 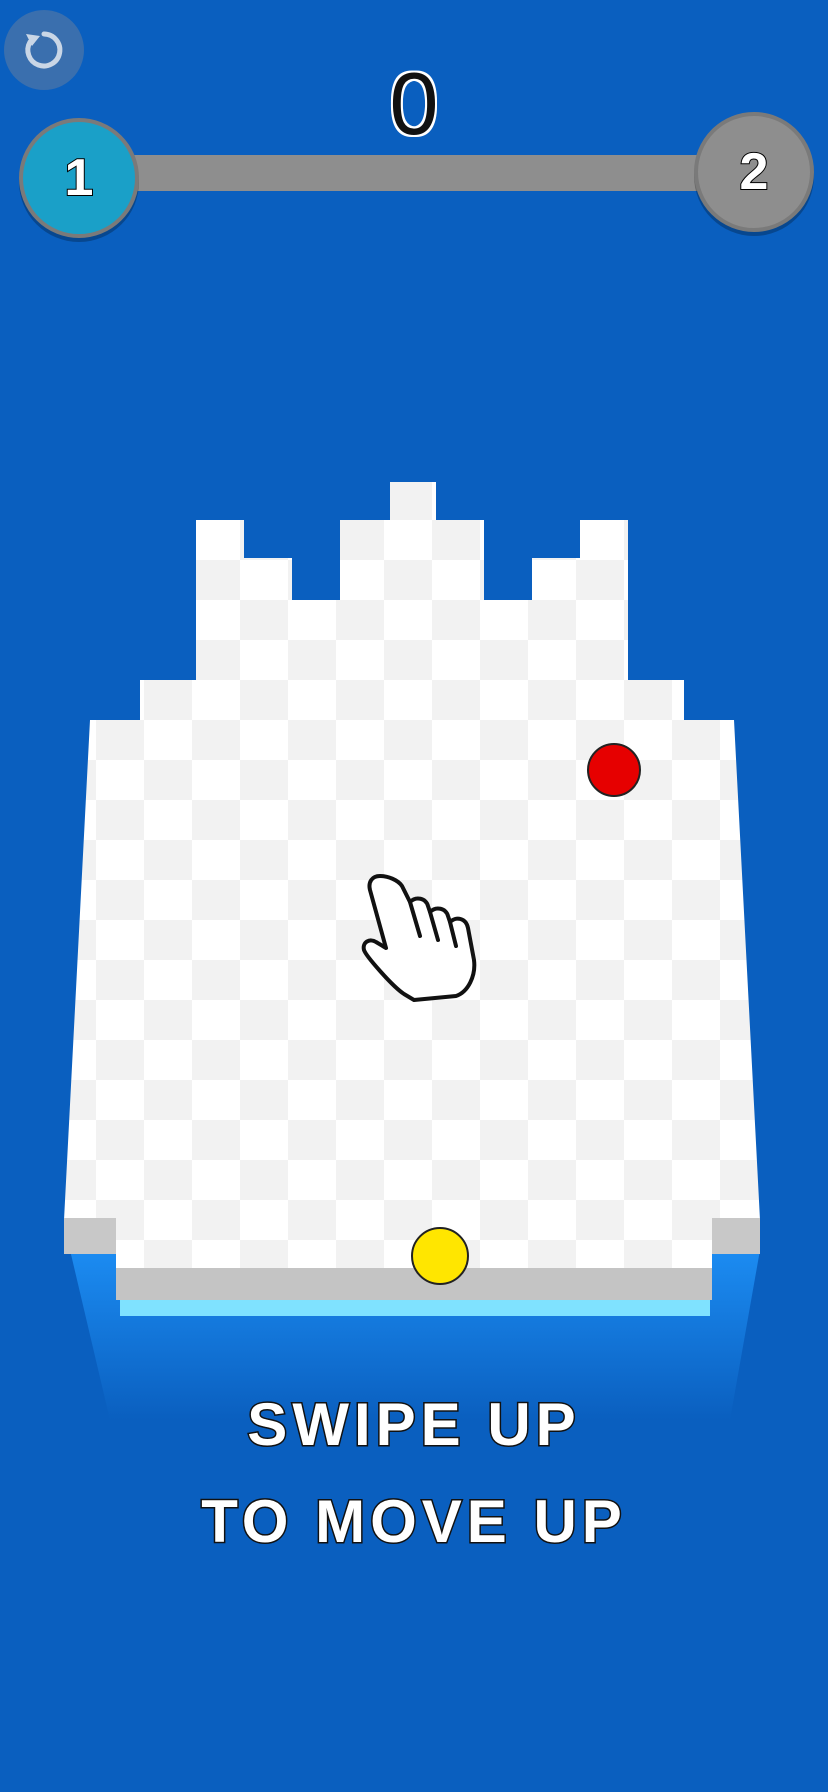 I want to click on next-level-badge: 2, so click(x=754, y=172).